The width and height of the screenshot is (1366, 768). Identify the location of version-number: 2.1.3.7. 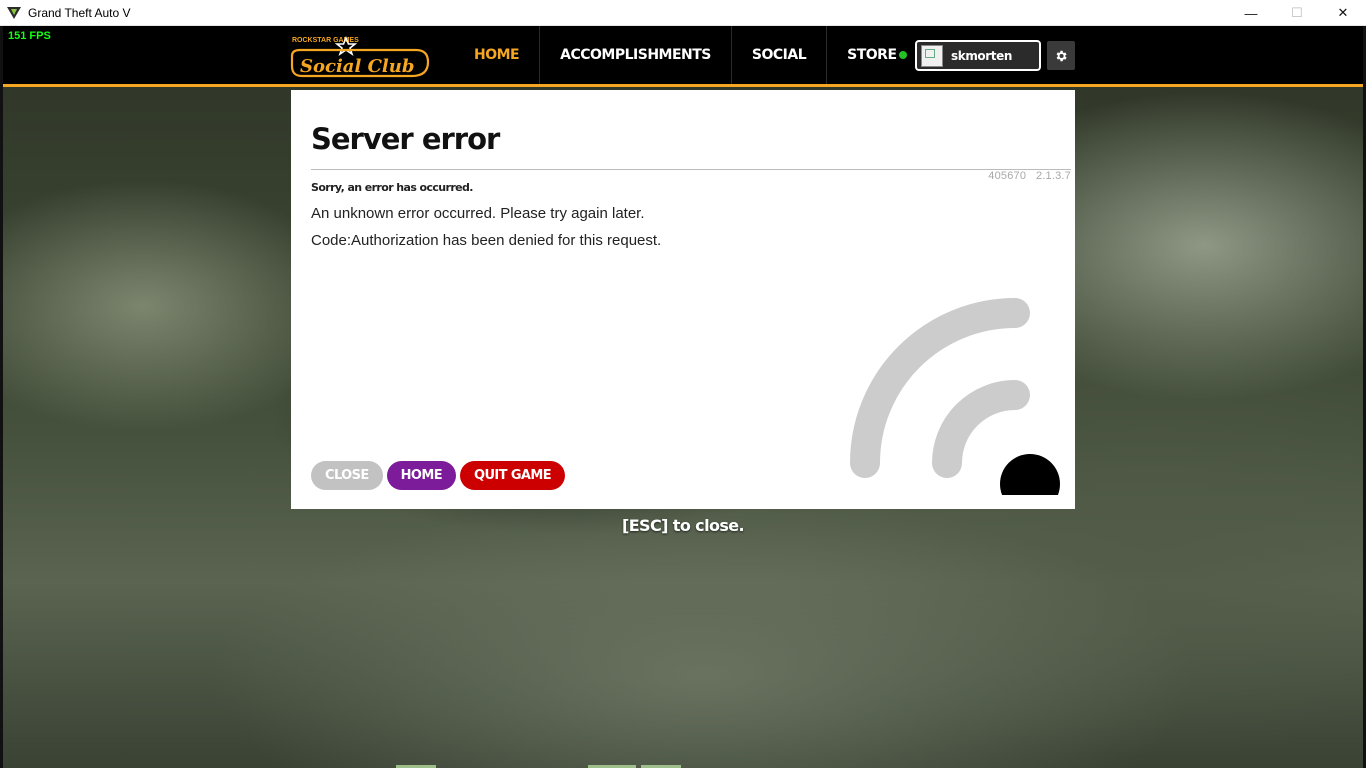
(1053, 176).